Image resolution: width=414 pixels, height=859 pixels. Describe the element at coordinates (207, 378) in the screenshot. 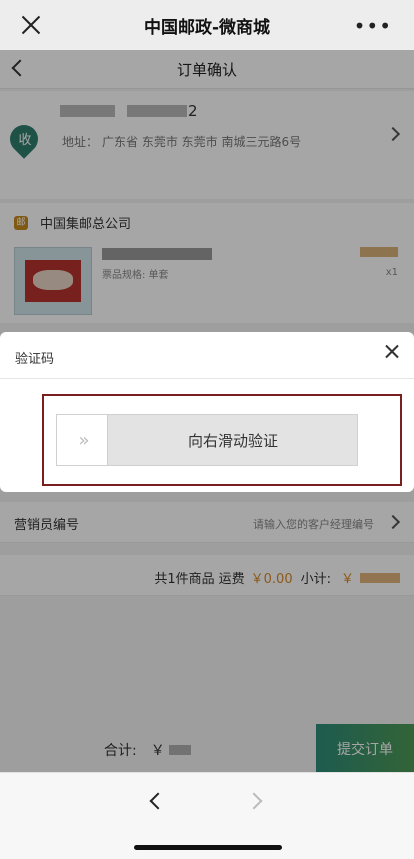

I see `divider` at that location.